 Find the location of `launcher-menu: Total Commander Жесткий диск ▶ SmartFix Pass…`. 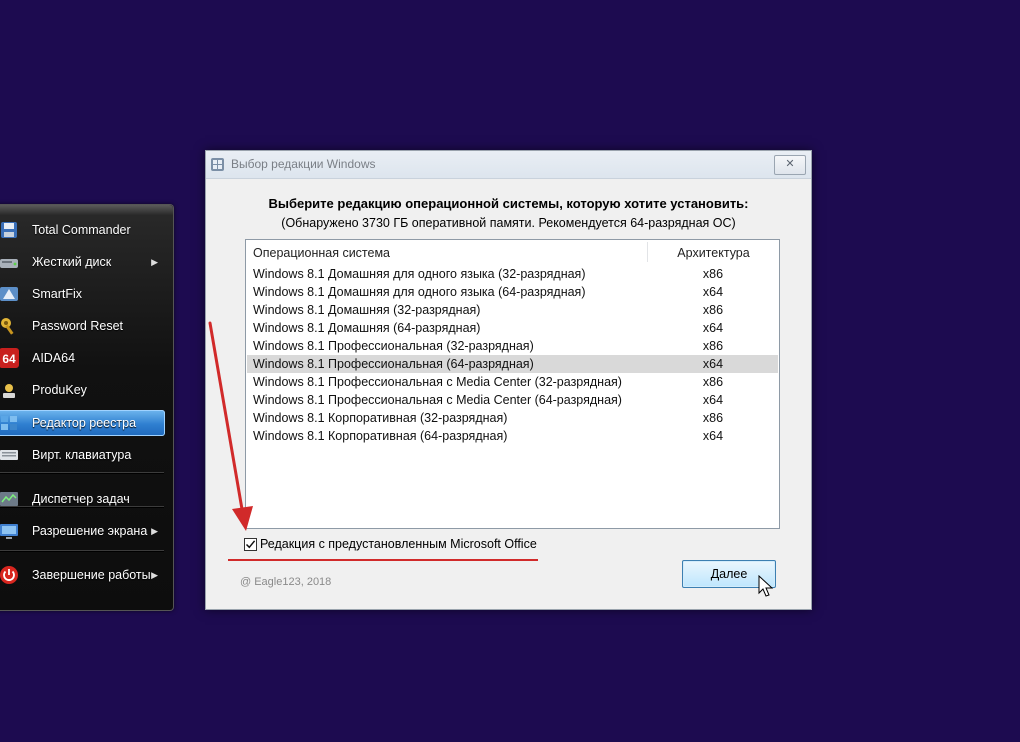

launcher-menu: Total Commander Жесткий диск ▶ SmartFix Pass… is located at coordinates (87, 407).